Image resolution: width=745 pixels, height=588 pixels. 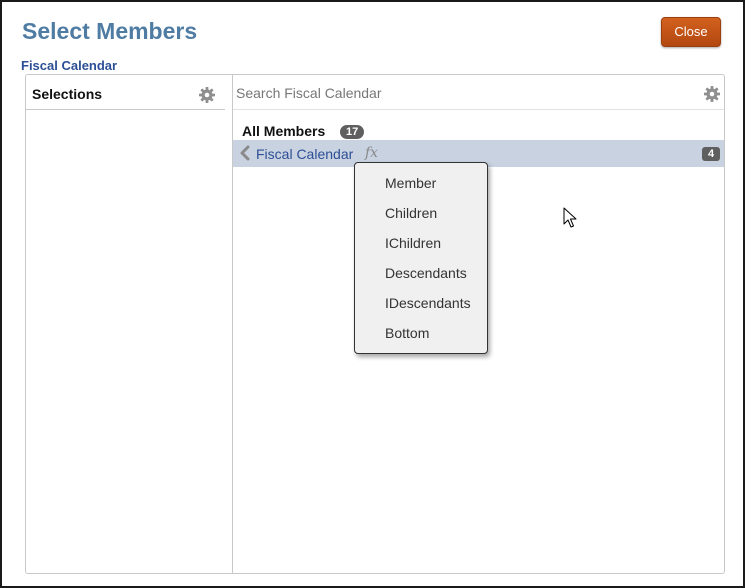 I want to click on menu-item-bottom: Bottom, so click(x=421, y=338).